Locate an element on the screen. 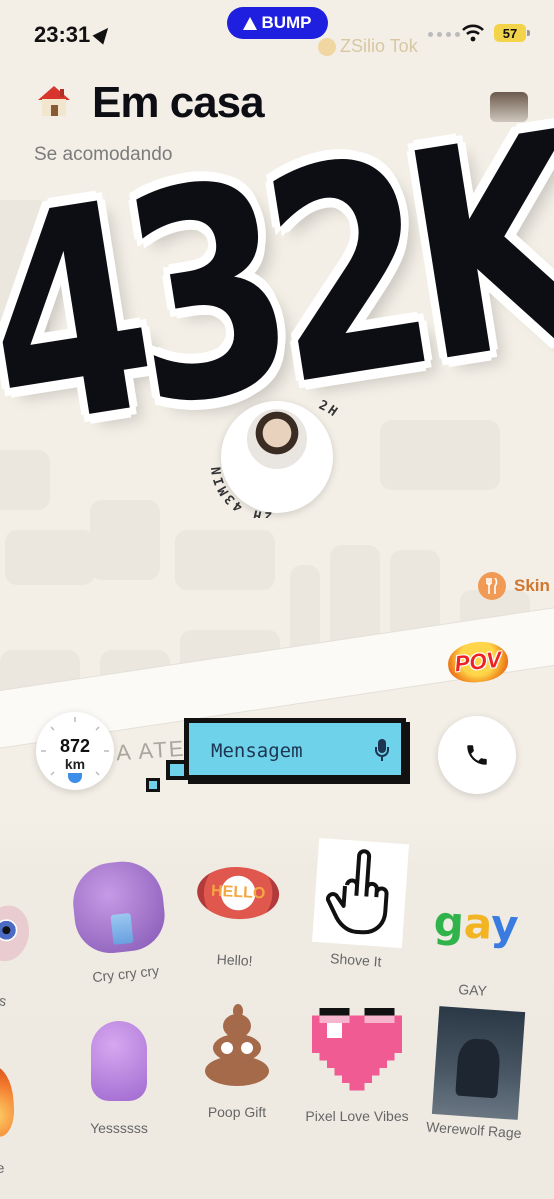 The width and height of the screenshot is (554, 1199). message-placeholder: Mensagem is located at coordinates (257, 751).